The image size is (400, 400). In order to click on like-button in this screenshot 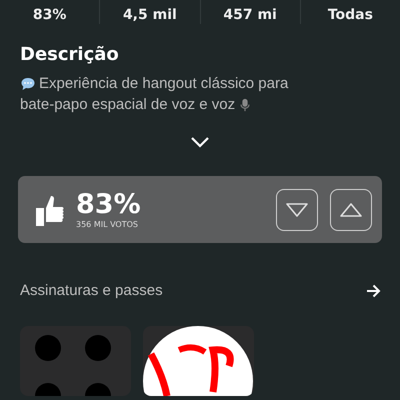, I will do `click(351, 209)`.